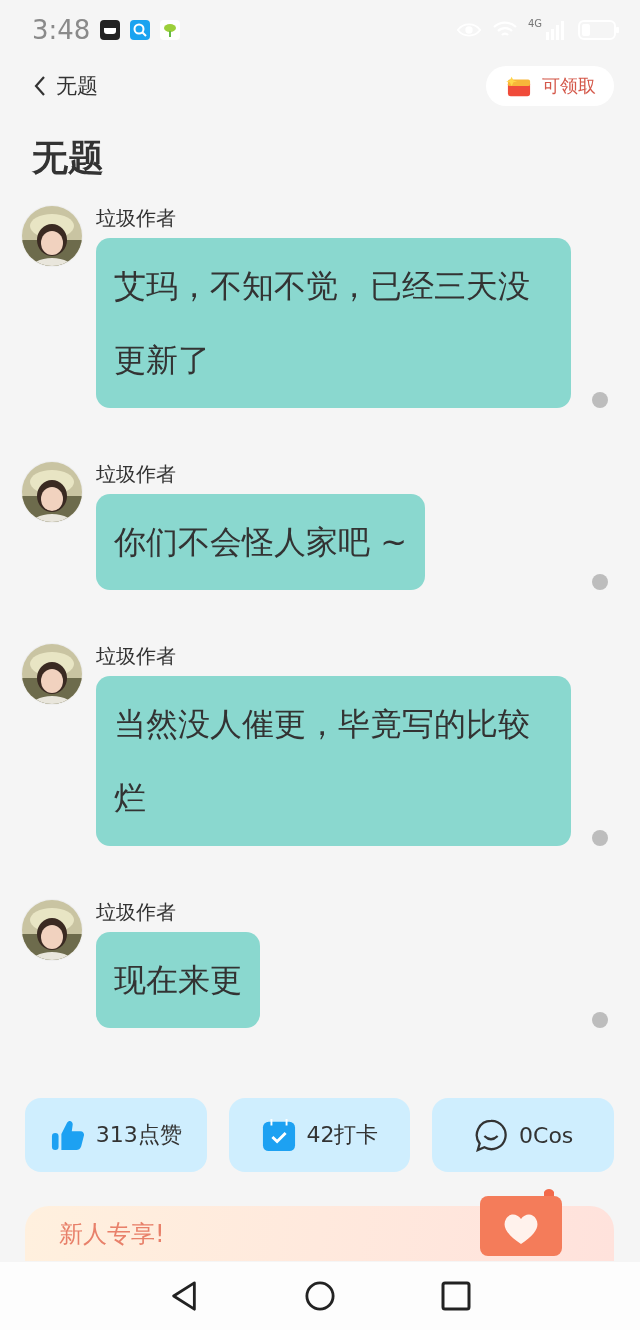 The height and width of the screenshot is (1330, 640). Describe the element at coordinates (550, 86) in the screenshot. I see `reward-button: 可领取` at that location.